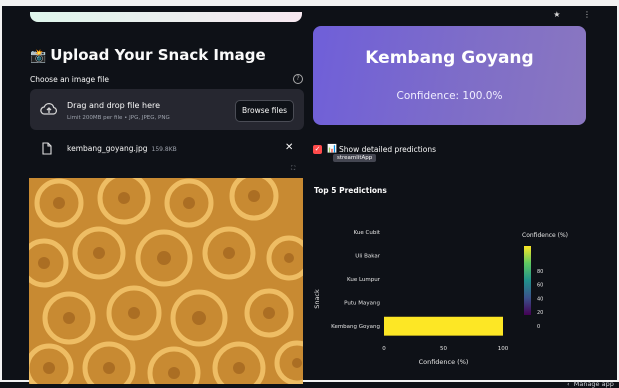 The image size is (619, 388). What do you see at coordinates (47, 148) in the screenshot?
I see `file-icon` at bounding box center [47, 148].